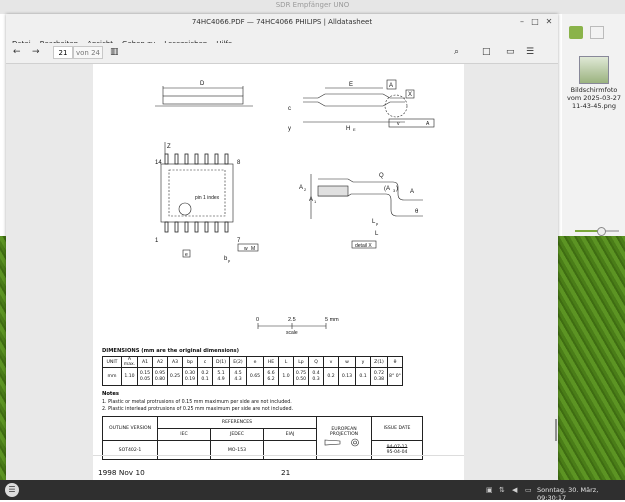 Image resolution: width=625 pixels, height=502 pixels. I want to click on outline-value-row: SOT402-1 MO-153 94-07-12 95-04-04, so click(262, 450).